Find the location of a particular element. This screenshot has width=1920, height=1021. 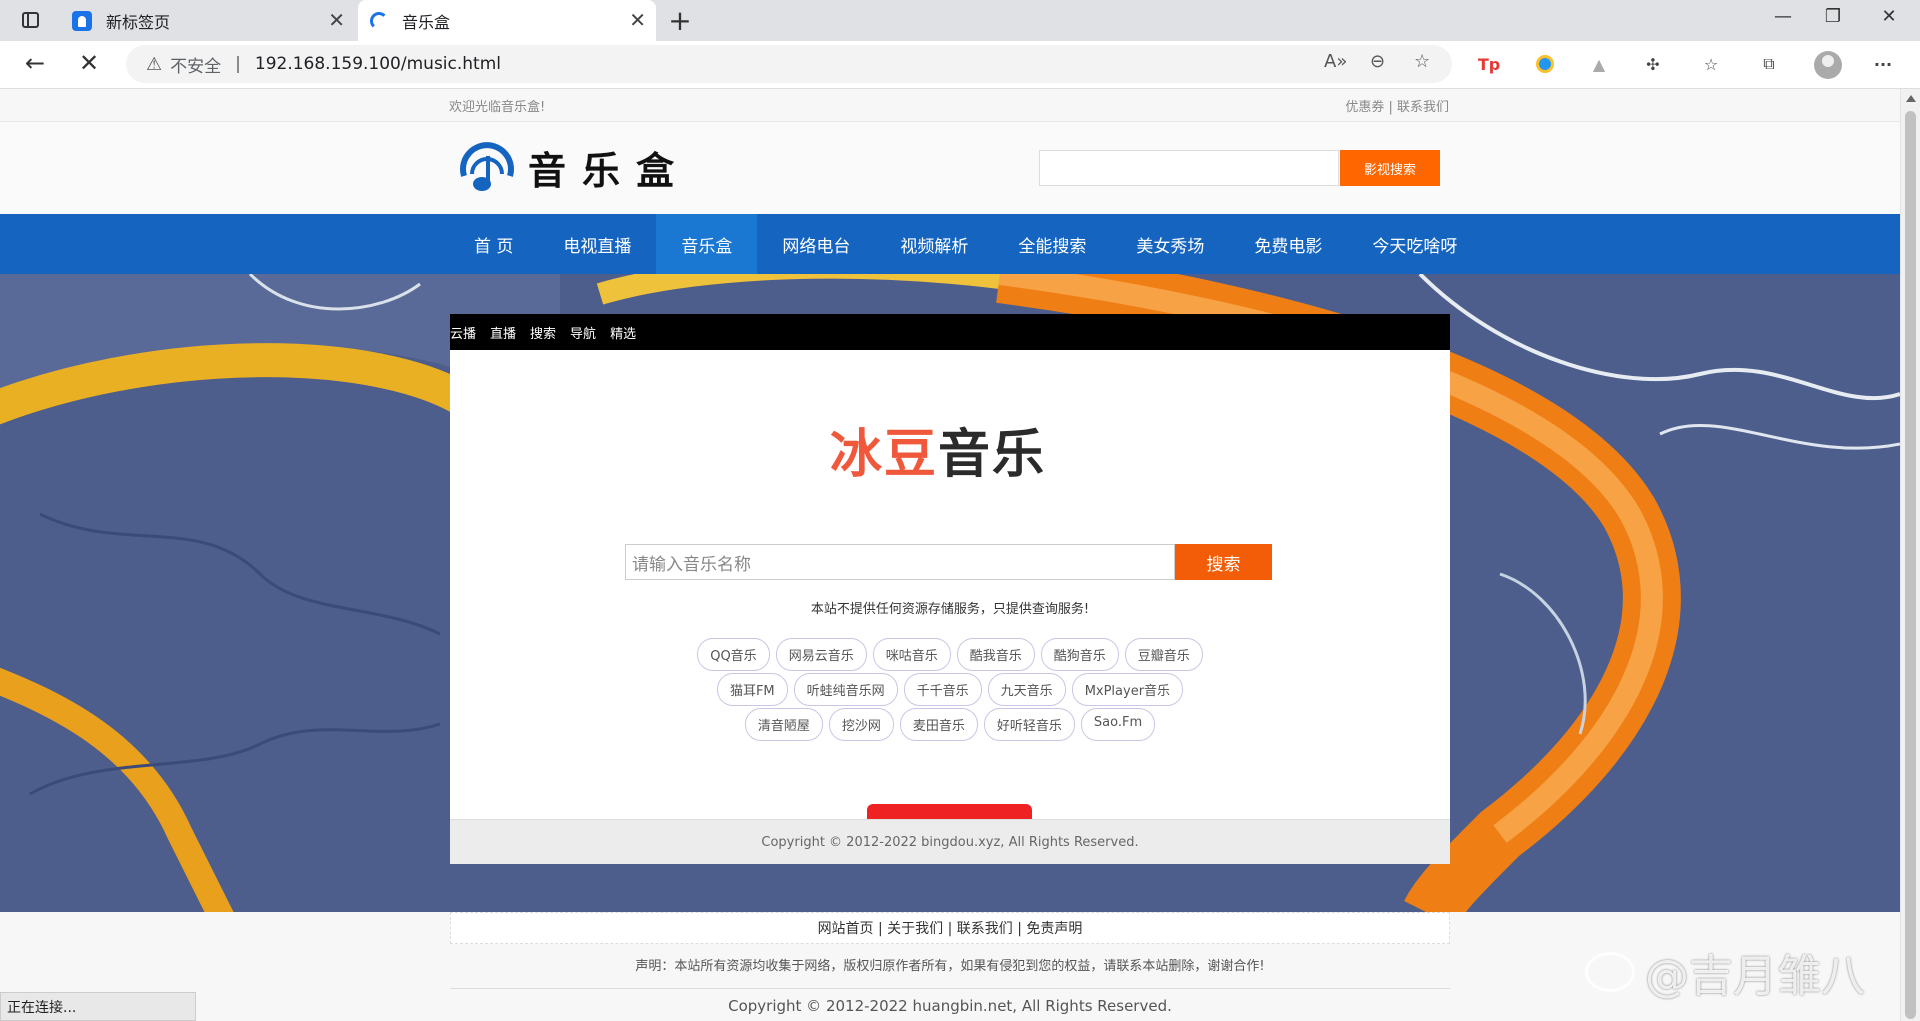

player-tab: 精选 is located at coordinates (623, 332).